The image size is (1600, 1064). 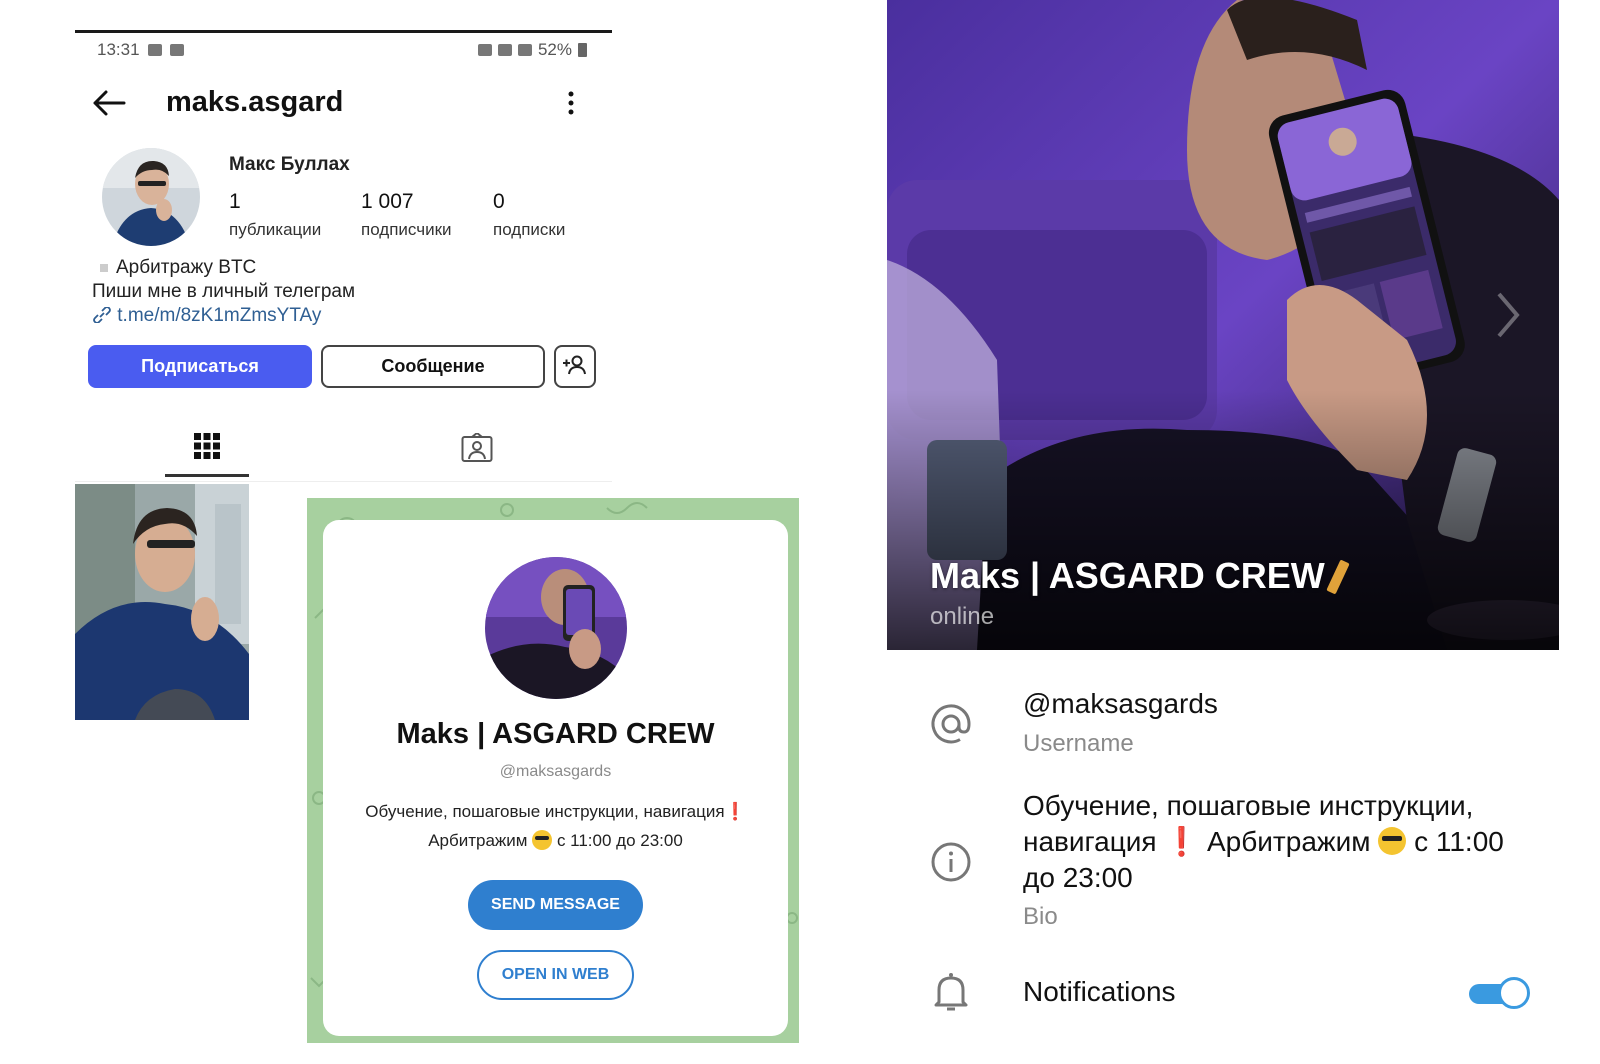 I want to click on bio-link: t.me/m/8zK1mZmsYTAy, so click(x=223, y=316).